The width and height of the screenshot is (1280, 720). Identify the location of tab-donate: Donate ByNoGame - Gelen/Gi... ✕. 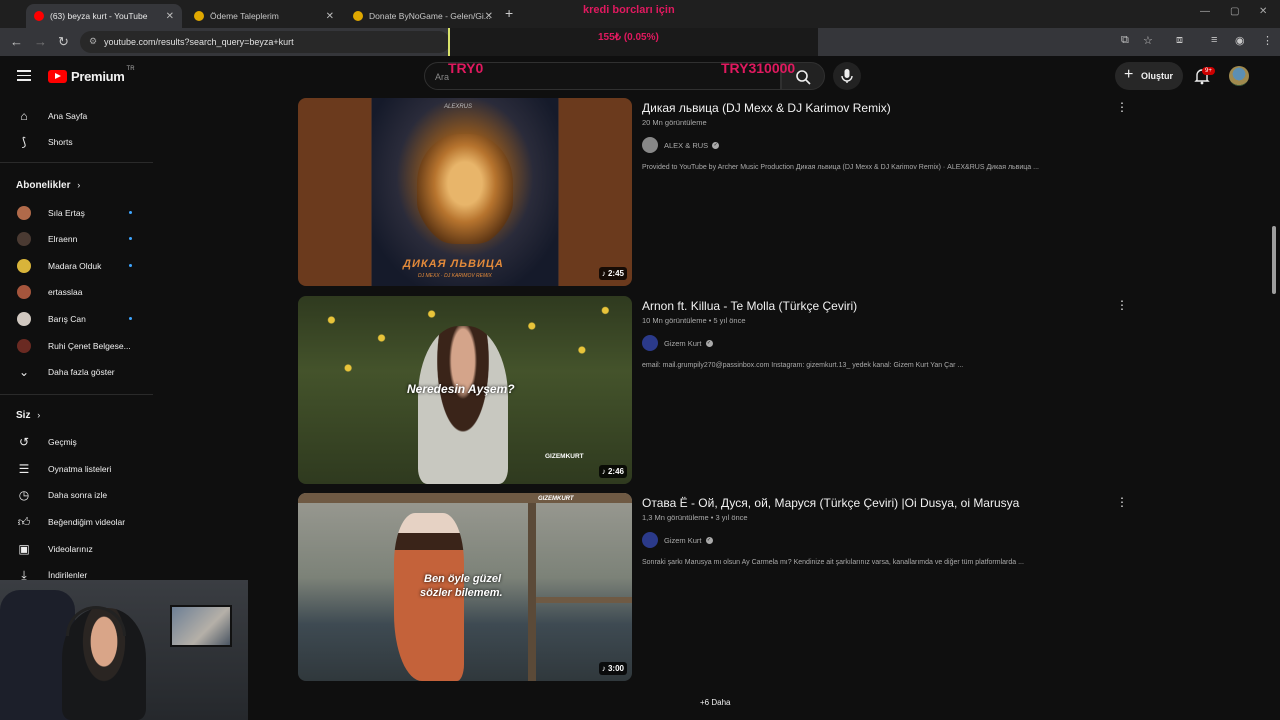
(423, 16).